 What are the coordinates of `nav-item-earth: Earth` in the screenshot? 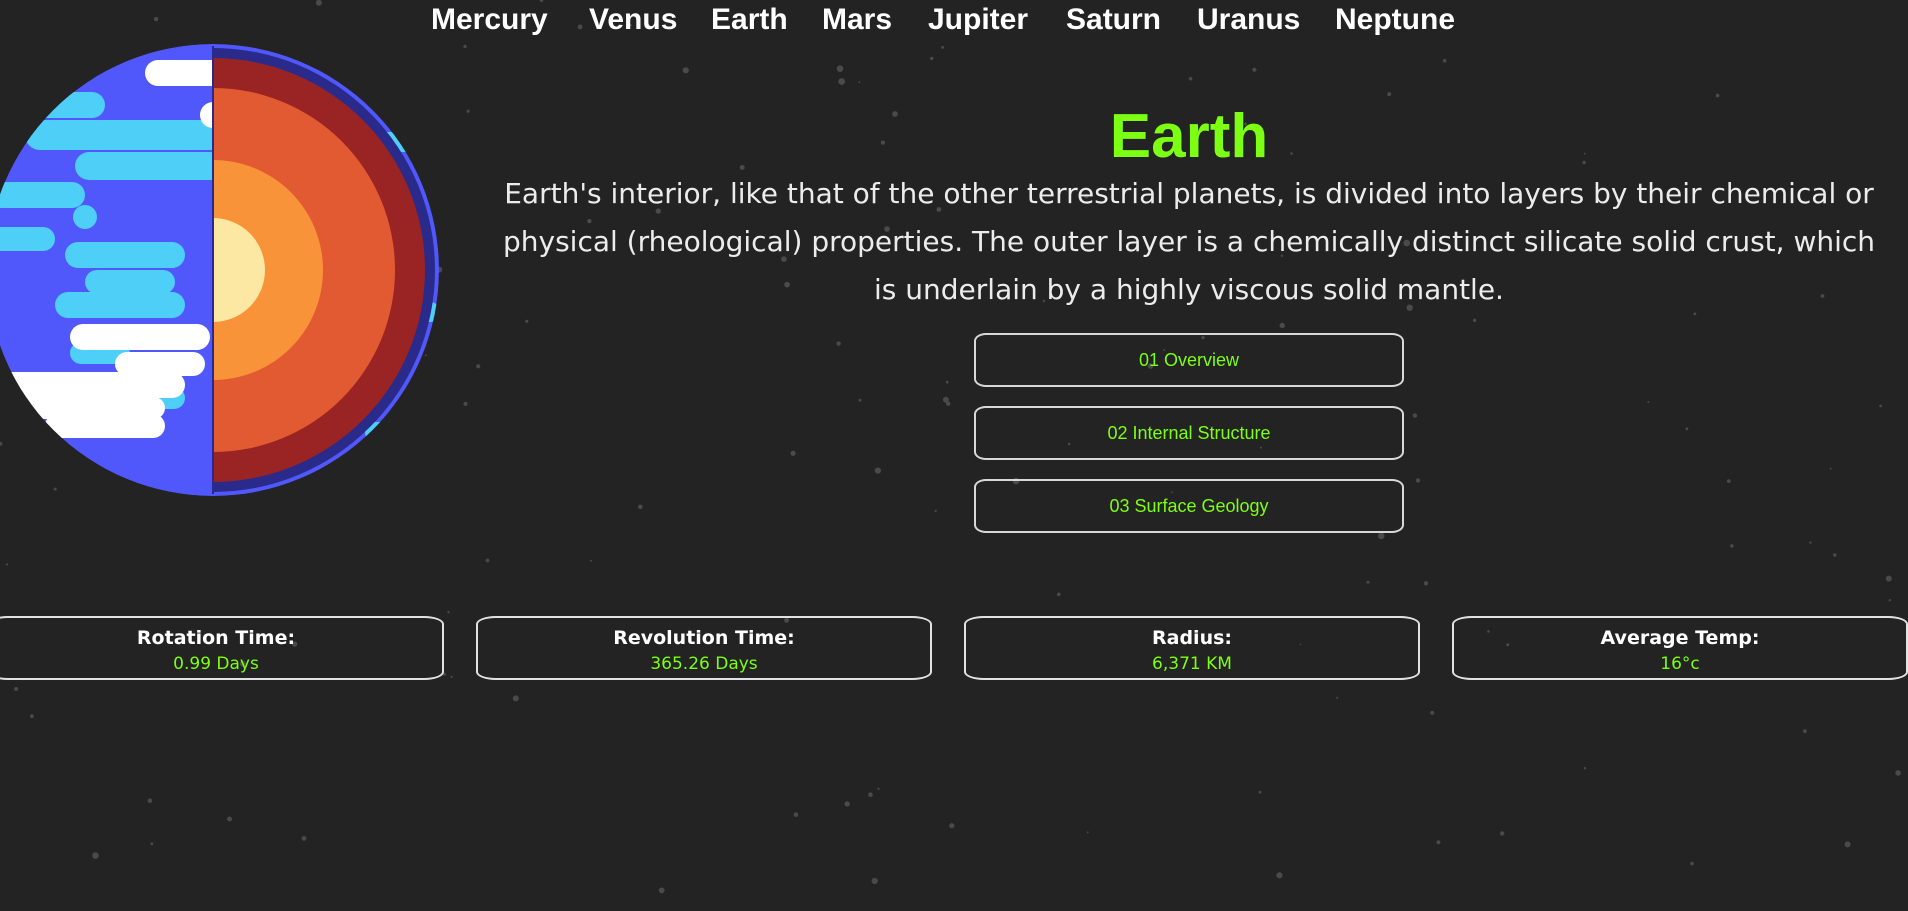 It's located at (749, 20).